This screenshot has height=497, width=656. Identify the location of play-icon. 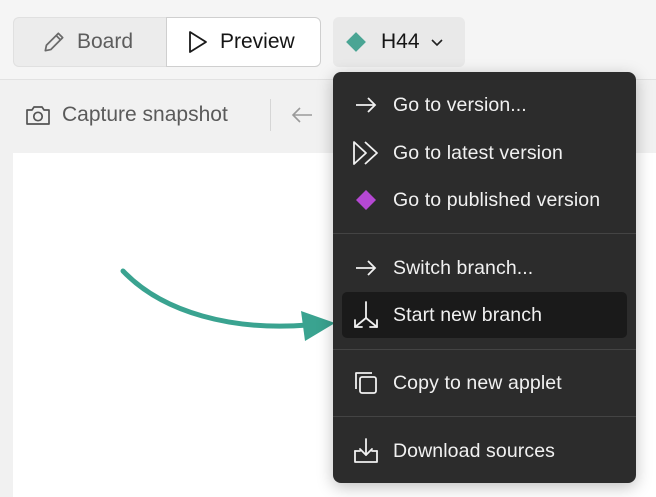
(198, 42).